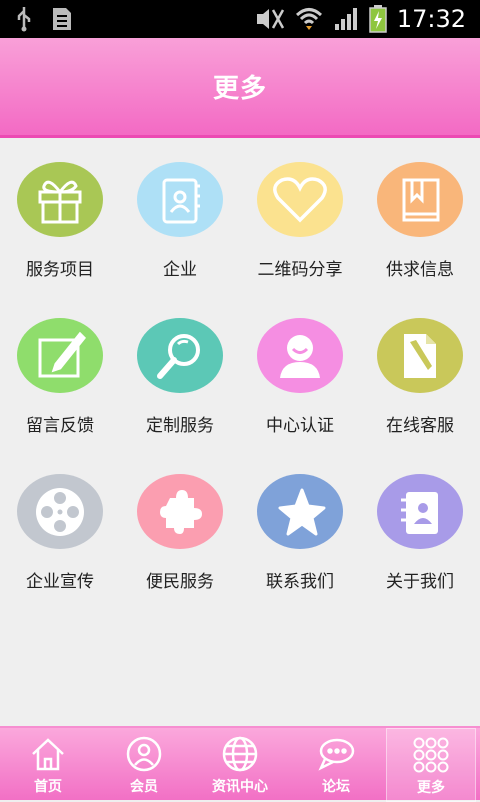 The height and width of the screenshot is (802, 480). I want to click on status-bar: 17:32, so click(240, 19).